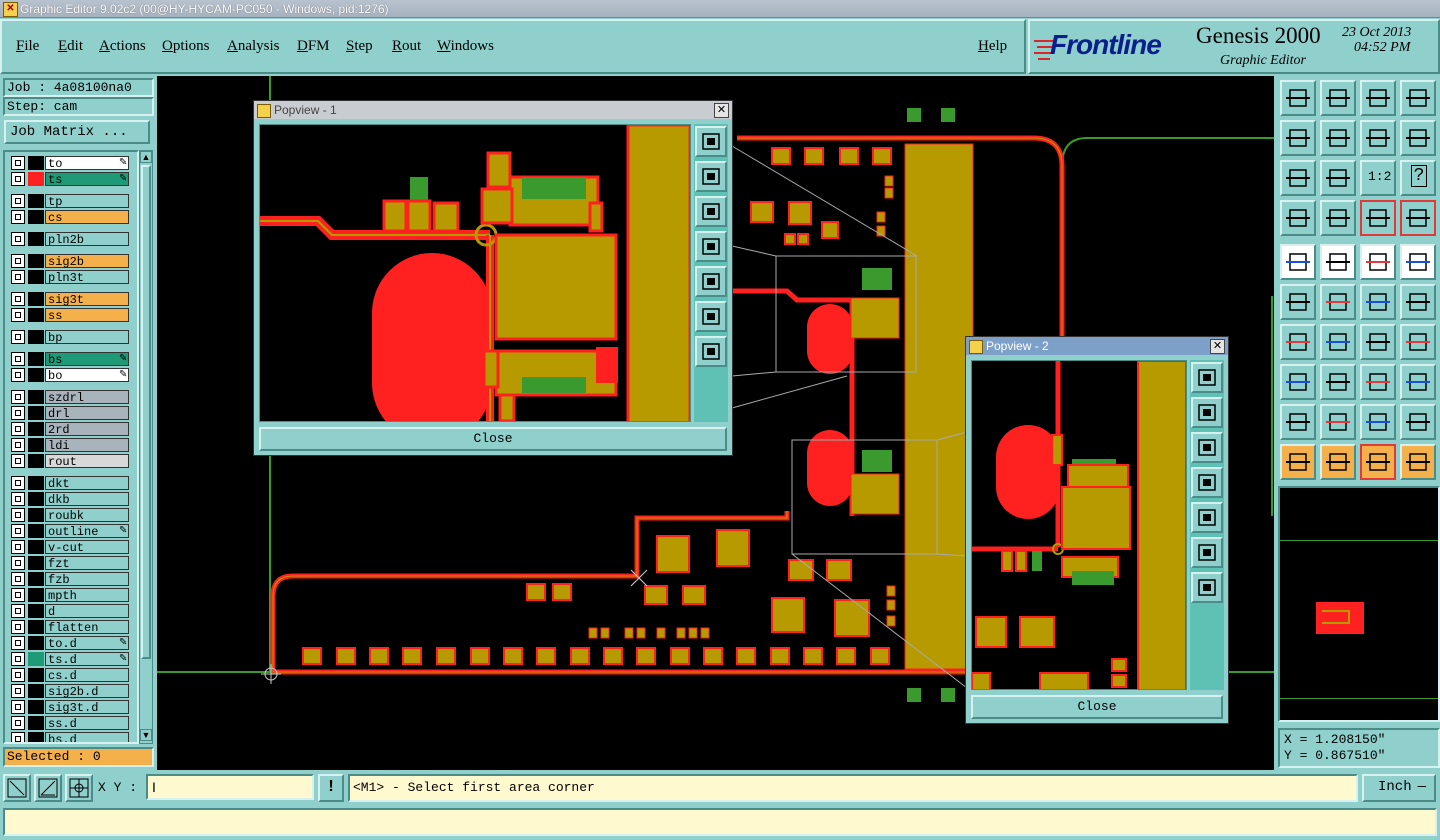  I want to click on layer-name: ts.d, so click(87, 659).